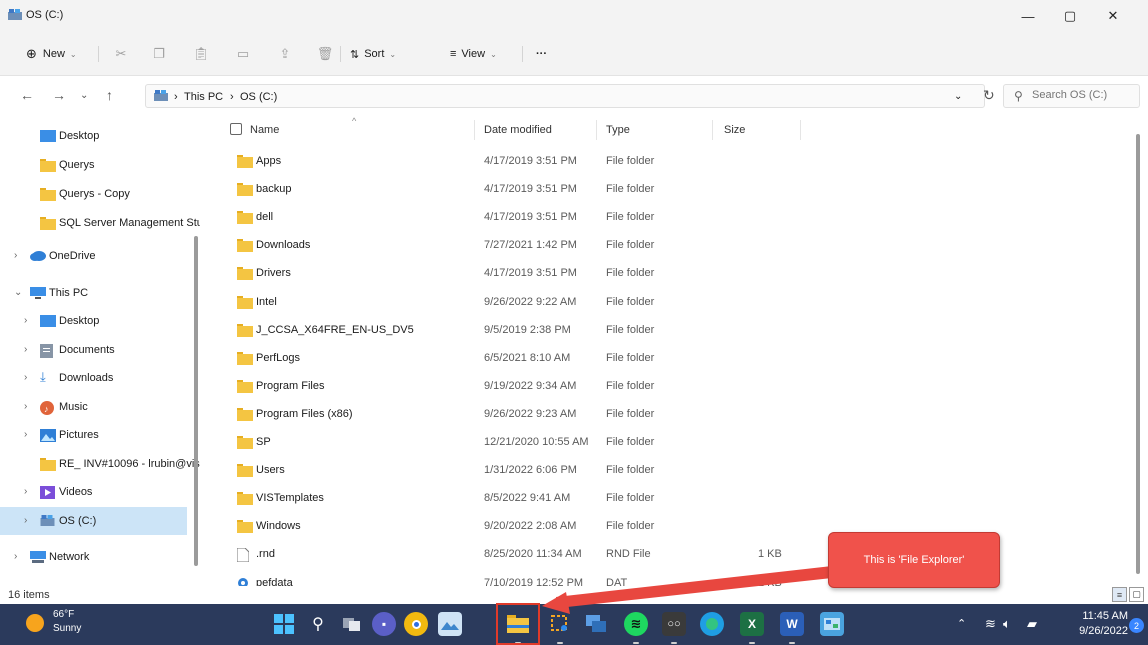  Describe the element at coordinates (100, 136) in the screenshot. I see `nav-item-desktop: Desktop` at that location.